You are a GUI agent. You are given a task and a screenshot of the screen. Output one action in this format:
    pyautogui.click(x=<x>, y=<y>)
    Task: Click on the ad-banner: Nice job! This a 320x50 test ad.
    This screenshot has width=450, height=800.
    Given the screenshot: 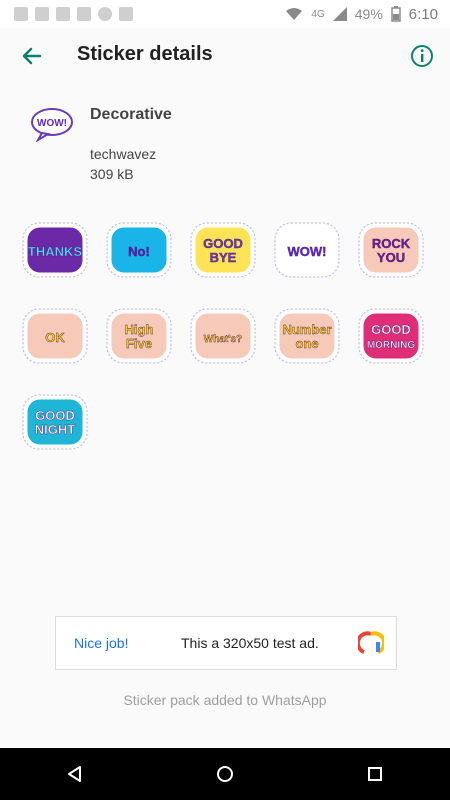 What is the action you would take?
    pyautogui.click(x=226, y=643)
    